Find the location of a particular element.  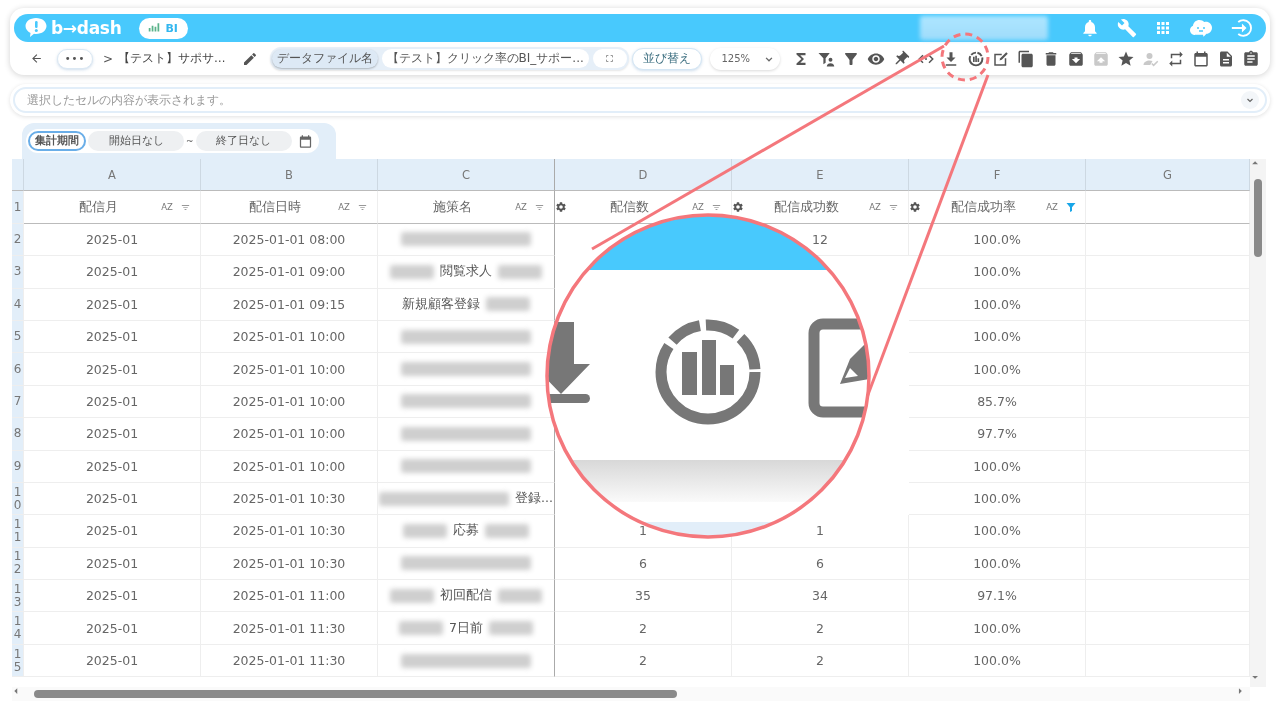

table-cell: 35 is located at coordinates (643, 596).